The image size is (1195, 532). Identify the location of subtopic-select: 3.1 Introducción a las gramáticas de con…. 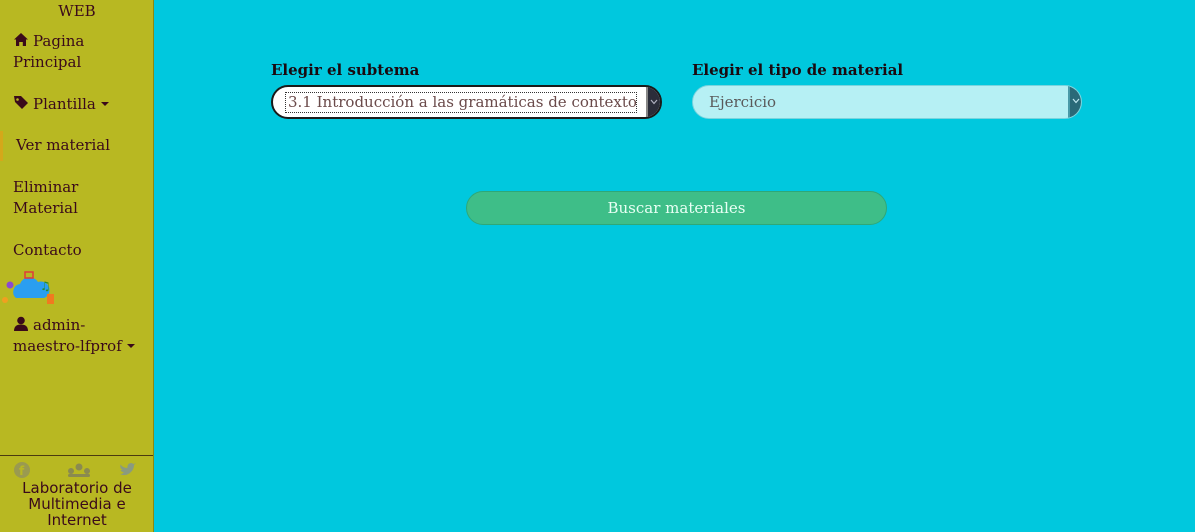
(466, 102).